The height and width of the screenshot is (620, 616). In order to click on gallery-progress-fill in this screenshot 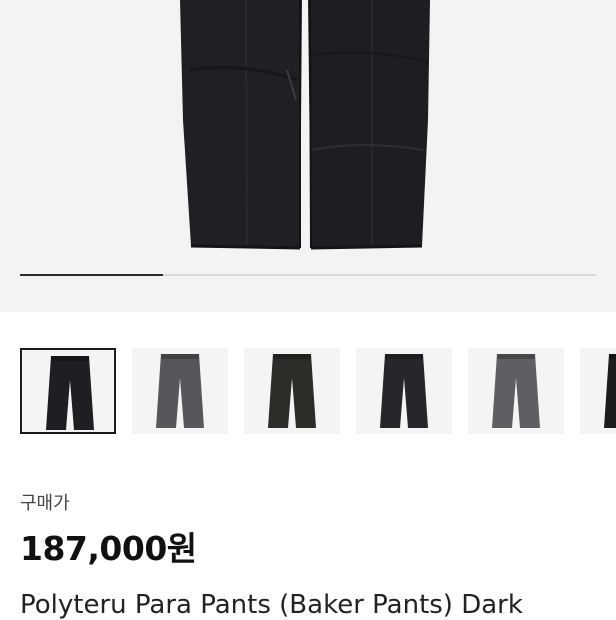, I will do `click(91, 275)`.